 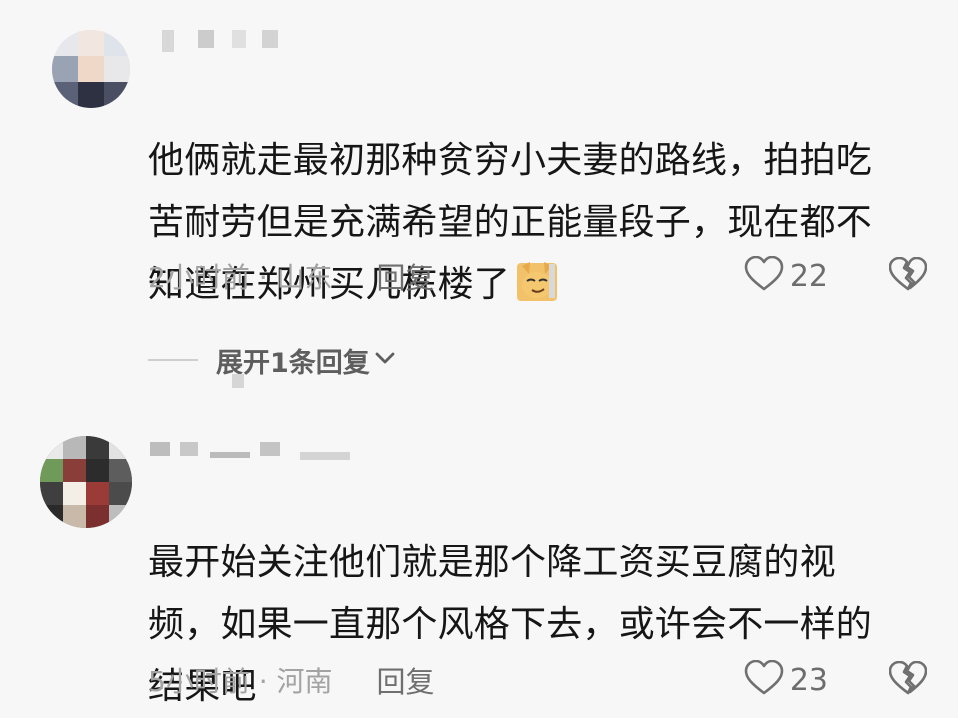 What do you see at coordinates (240, 681) in the screenshot?
I see `comment-time-location: 5小时前 · 河南` at bounding box center [240, 681].